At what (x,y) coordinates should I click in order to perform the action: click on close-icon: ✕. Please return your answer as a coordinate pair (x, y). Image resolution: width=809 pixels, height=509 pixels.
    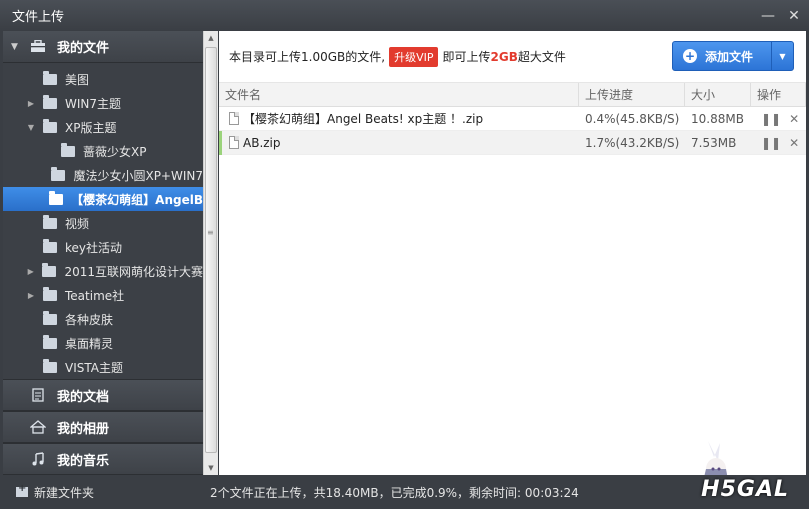
    Looking at the image, I should click on (794, 16).